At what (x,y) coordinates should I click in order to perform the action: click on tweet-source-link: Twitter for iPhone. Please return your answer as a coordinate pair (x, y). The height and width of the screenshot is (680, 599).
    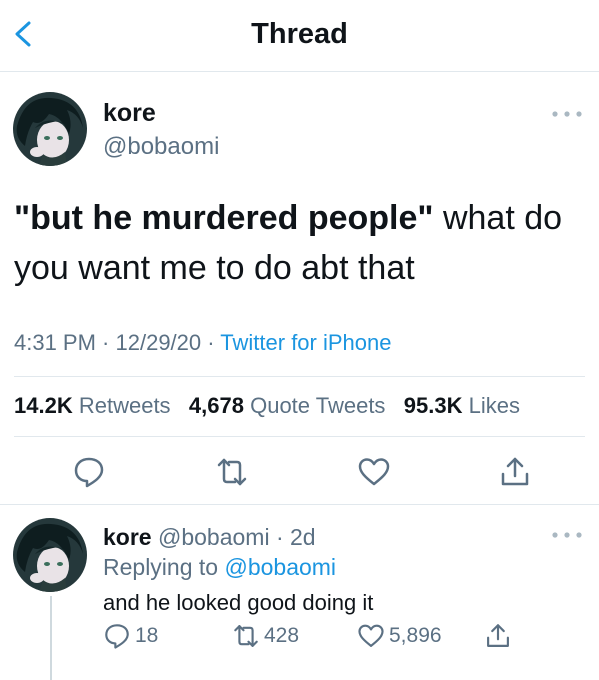
    Looking at the image, I should click on (305, 342).